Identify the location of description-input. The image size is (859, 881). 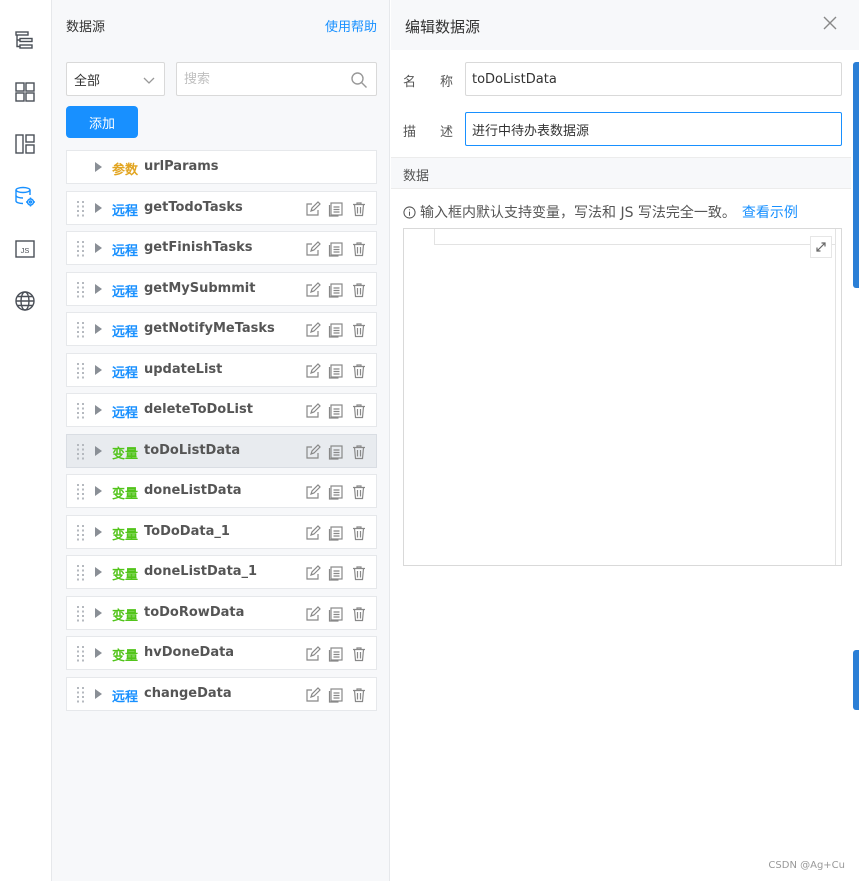
(653, 129).